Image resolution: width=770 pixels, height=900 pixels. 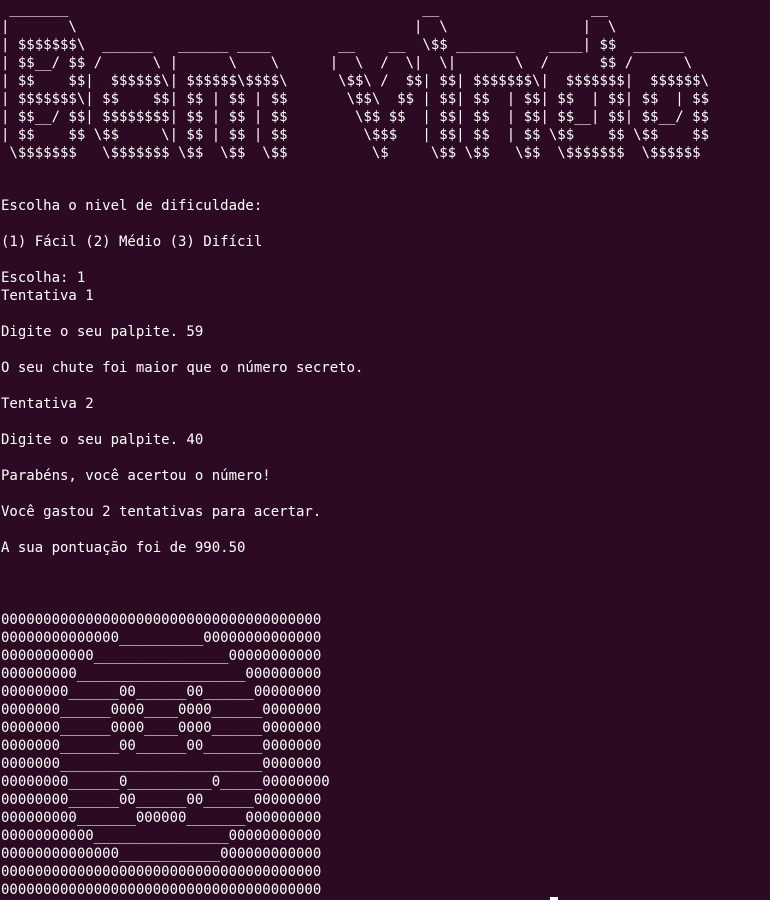 I want to click on guess-prompt: Digite o seu palpite. 40, so click(x=102, y=440).